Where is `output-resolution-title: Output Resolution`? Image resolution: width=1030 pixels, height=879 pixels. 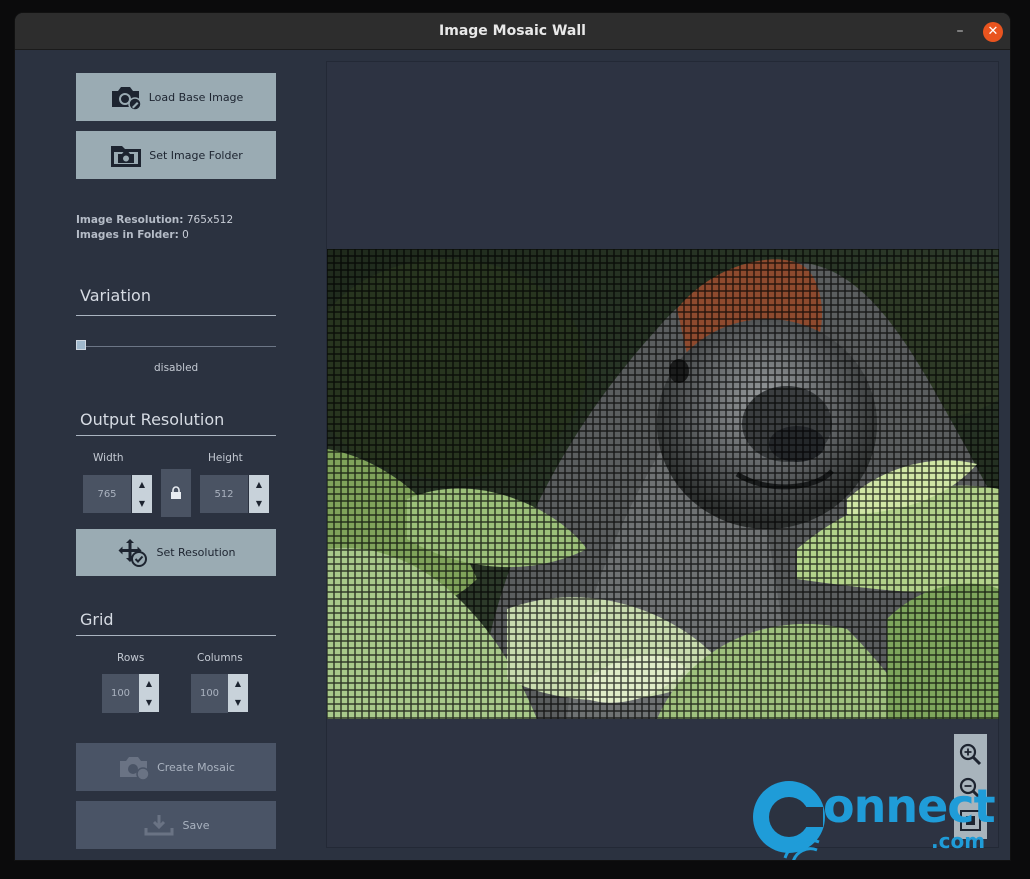 output-resolution-title: Output Resolution is located at coordinates (152, 419).